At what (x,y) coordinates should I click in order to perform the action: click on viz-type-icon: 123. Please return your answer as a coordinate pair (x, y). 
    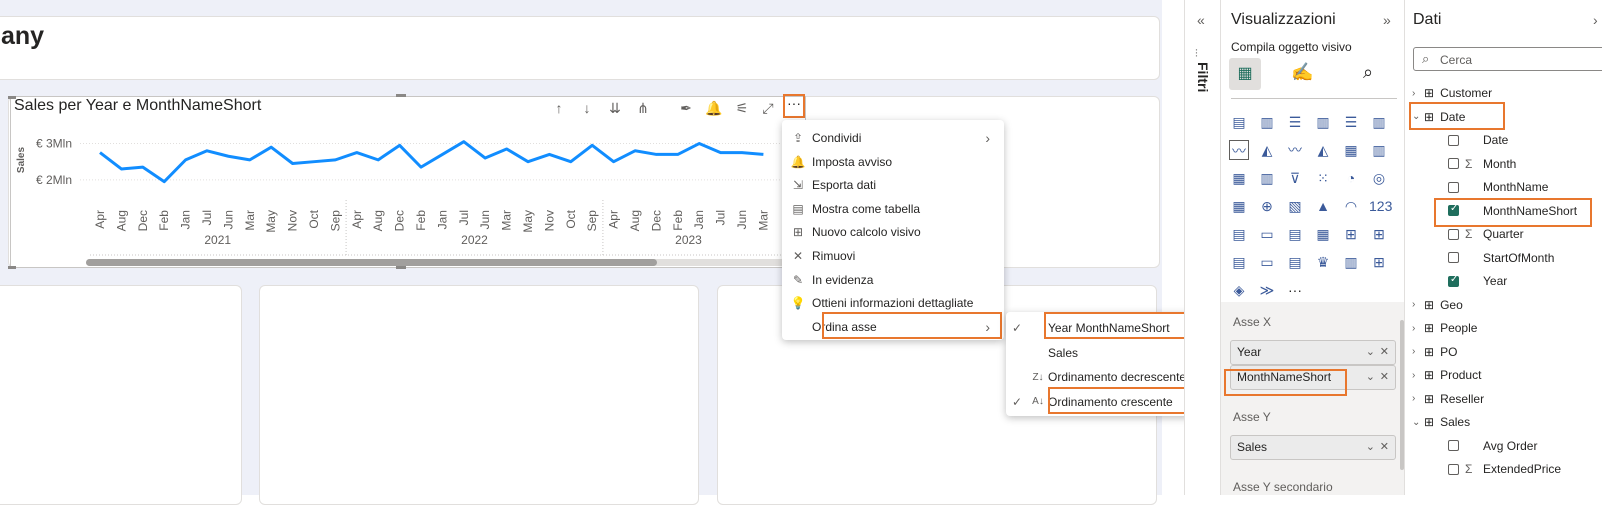
    Looking at the image, I should click on (1380, 206).